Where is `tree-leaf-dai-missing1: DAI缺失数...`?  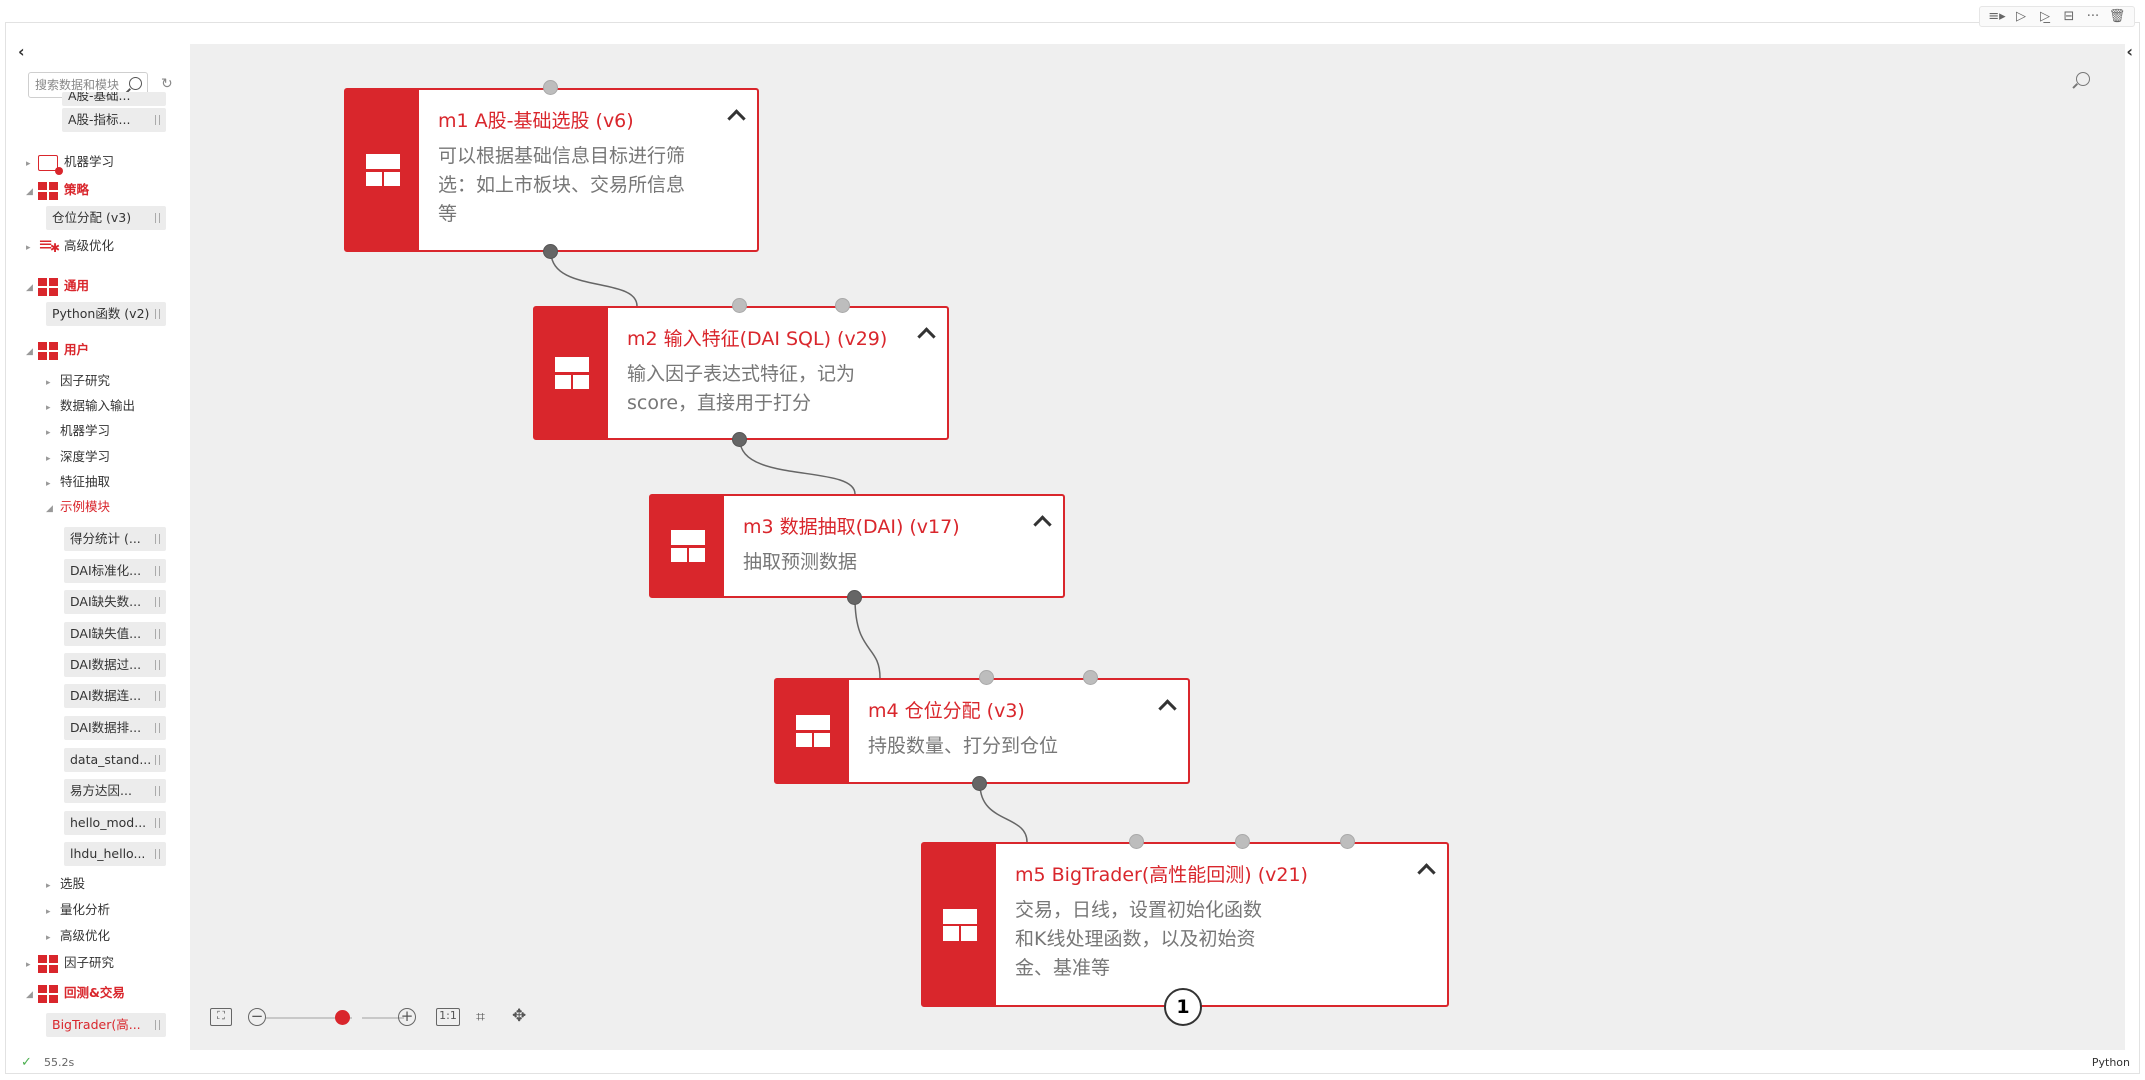
tree-leaf-dai-missing1: DAI缺失数... is located at coordinates (115, 602).